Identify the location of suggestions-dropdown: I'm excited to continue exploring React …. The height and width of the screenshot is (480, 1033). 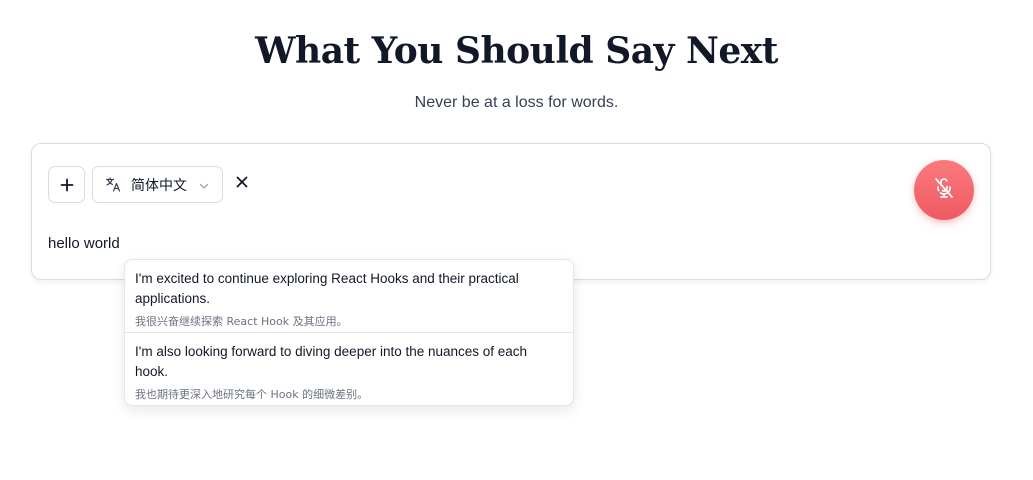
(349, 332).